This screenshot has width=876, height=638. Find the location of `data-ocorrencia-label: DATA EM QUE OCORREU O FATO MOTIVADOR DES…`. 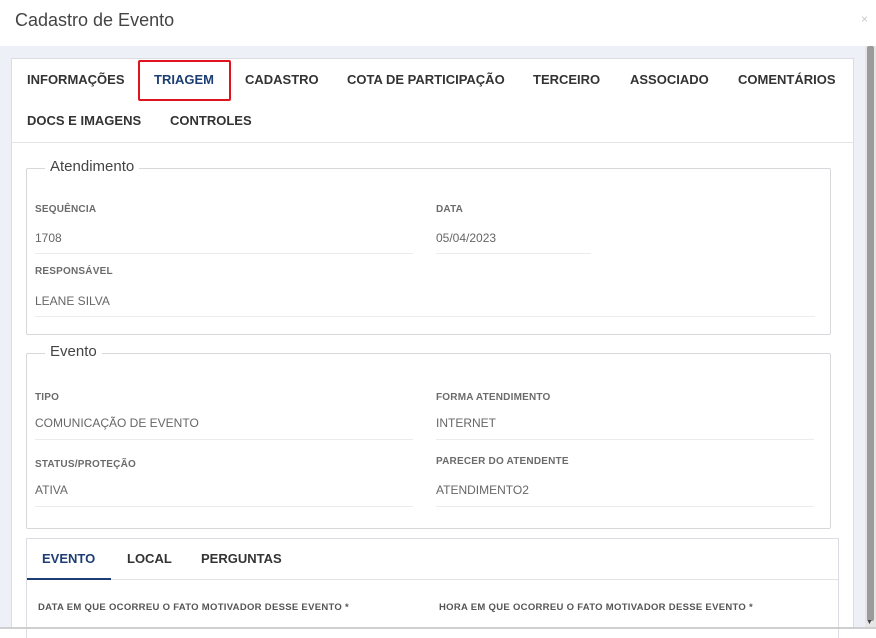

data-ocorrencia-label: DATA EM QUE OCORREU O FATO MOTIVADOR DES… is located at coordinates (194, 607).